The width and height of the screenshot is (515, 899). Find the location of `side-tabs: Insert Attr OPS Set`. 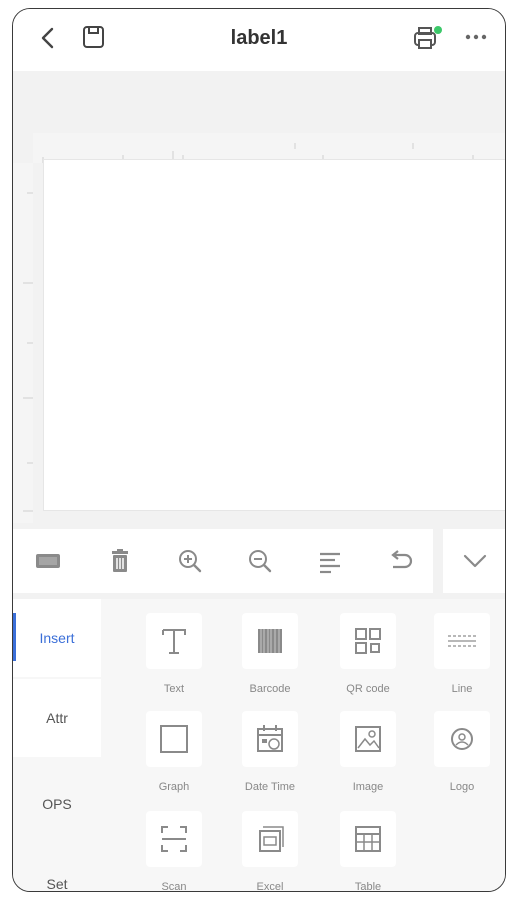

side-tabs: Insert Attr OPS Set is located at coordinates (57, 745).